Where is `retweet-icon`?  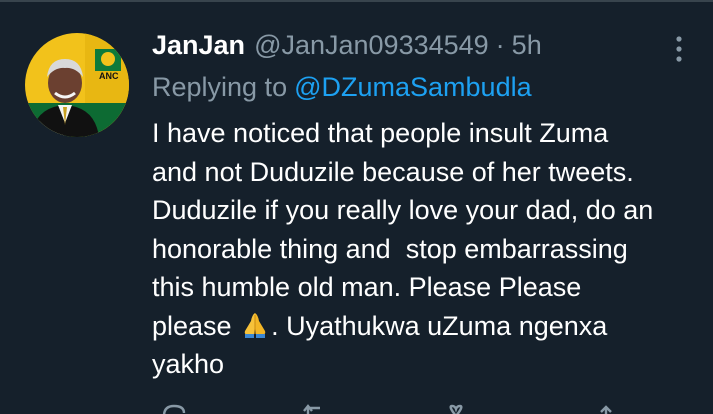 retweet-icon is located at coordinates (316, 407).